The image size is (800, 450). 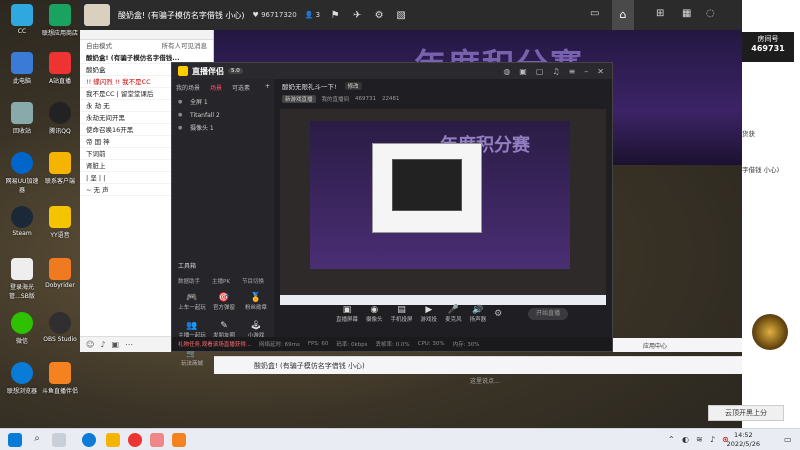 What do you see at coordinates (256, 302) in the screenshot?
I see `tool-item: 🏅 粉丝勋章` at bounding box center [256, 302].